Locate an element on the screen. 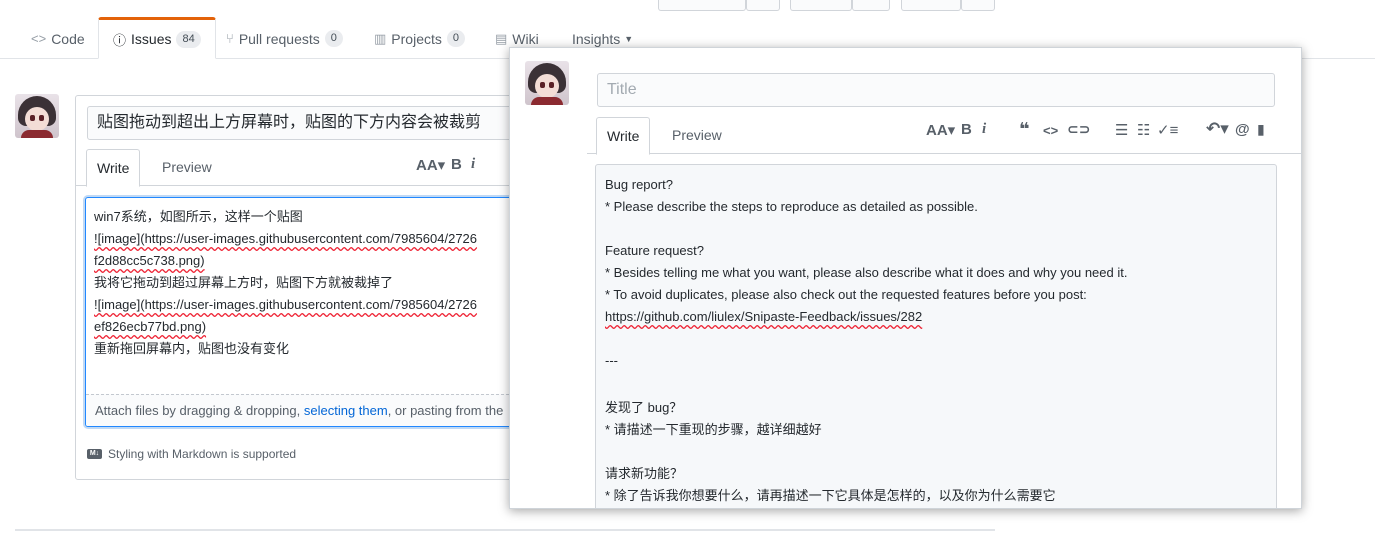 This screenshot has width=1375, height=560. quote-icon: ❝ is located at coordinates (1024, 129).